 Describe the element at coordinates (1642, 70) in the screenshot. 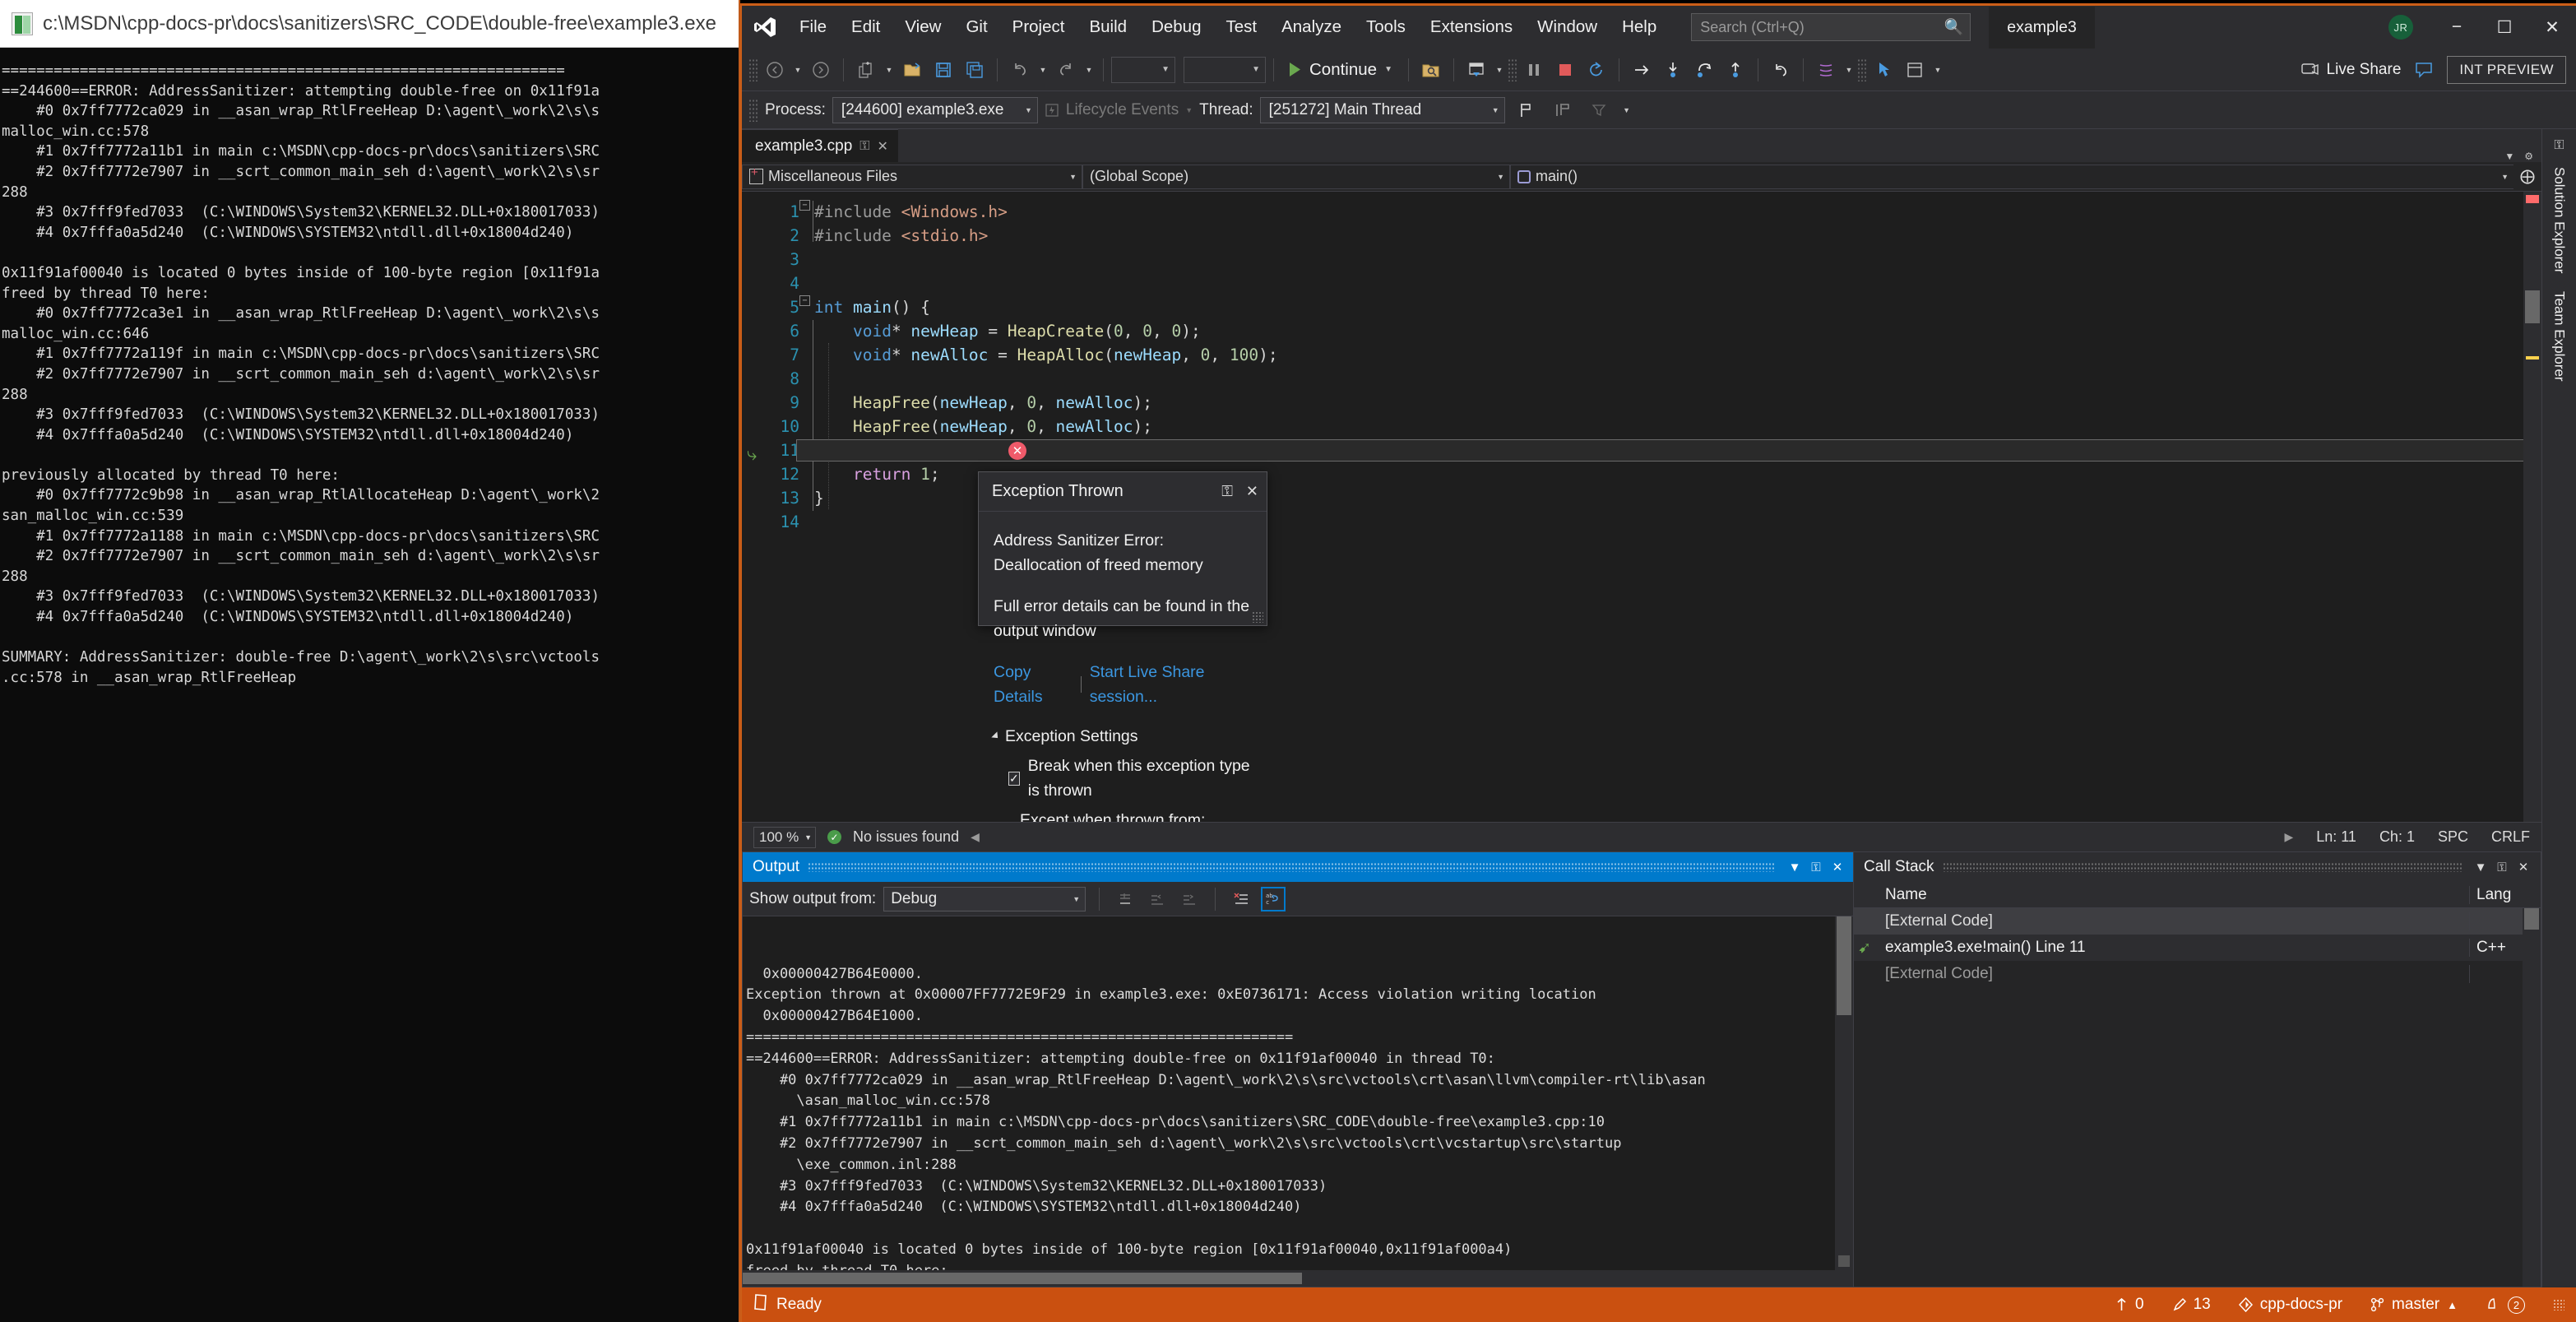

I see `show-next-statement-icon` at that location.